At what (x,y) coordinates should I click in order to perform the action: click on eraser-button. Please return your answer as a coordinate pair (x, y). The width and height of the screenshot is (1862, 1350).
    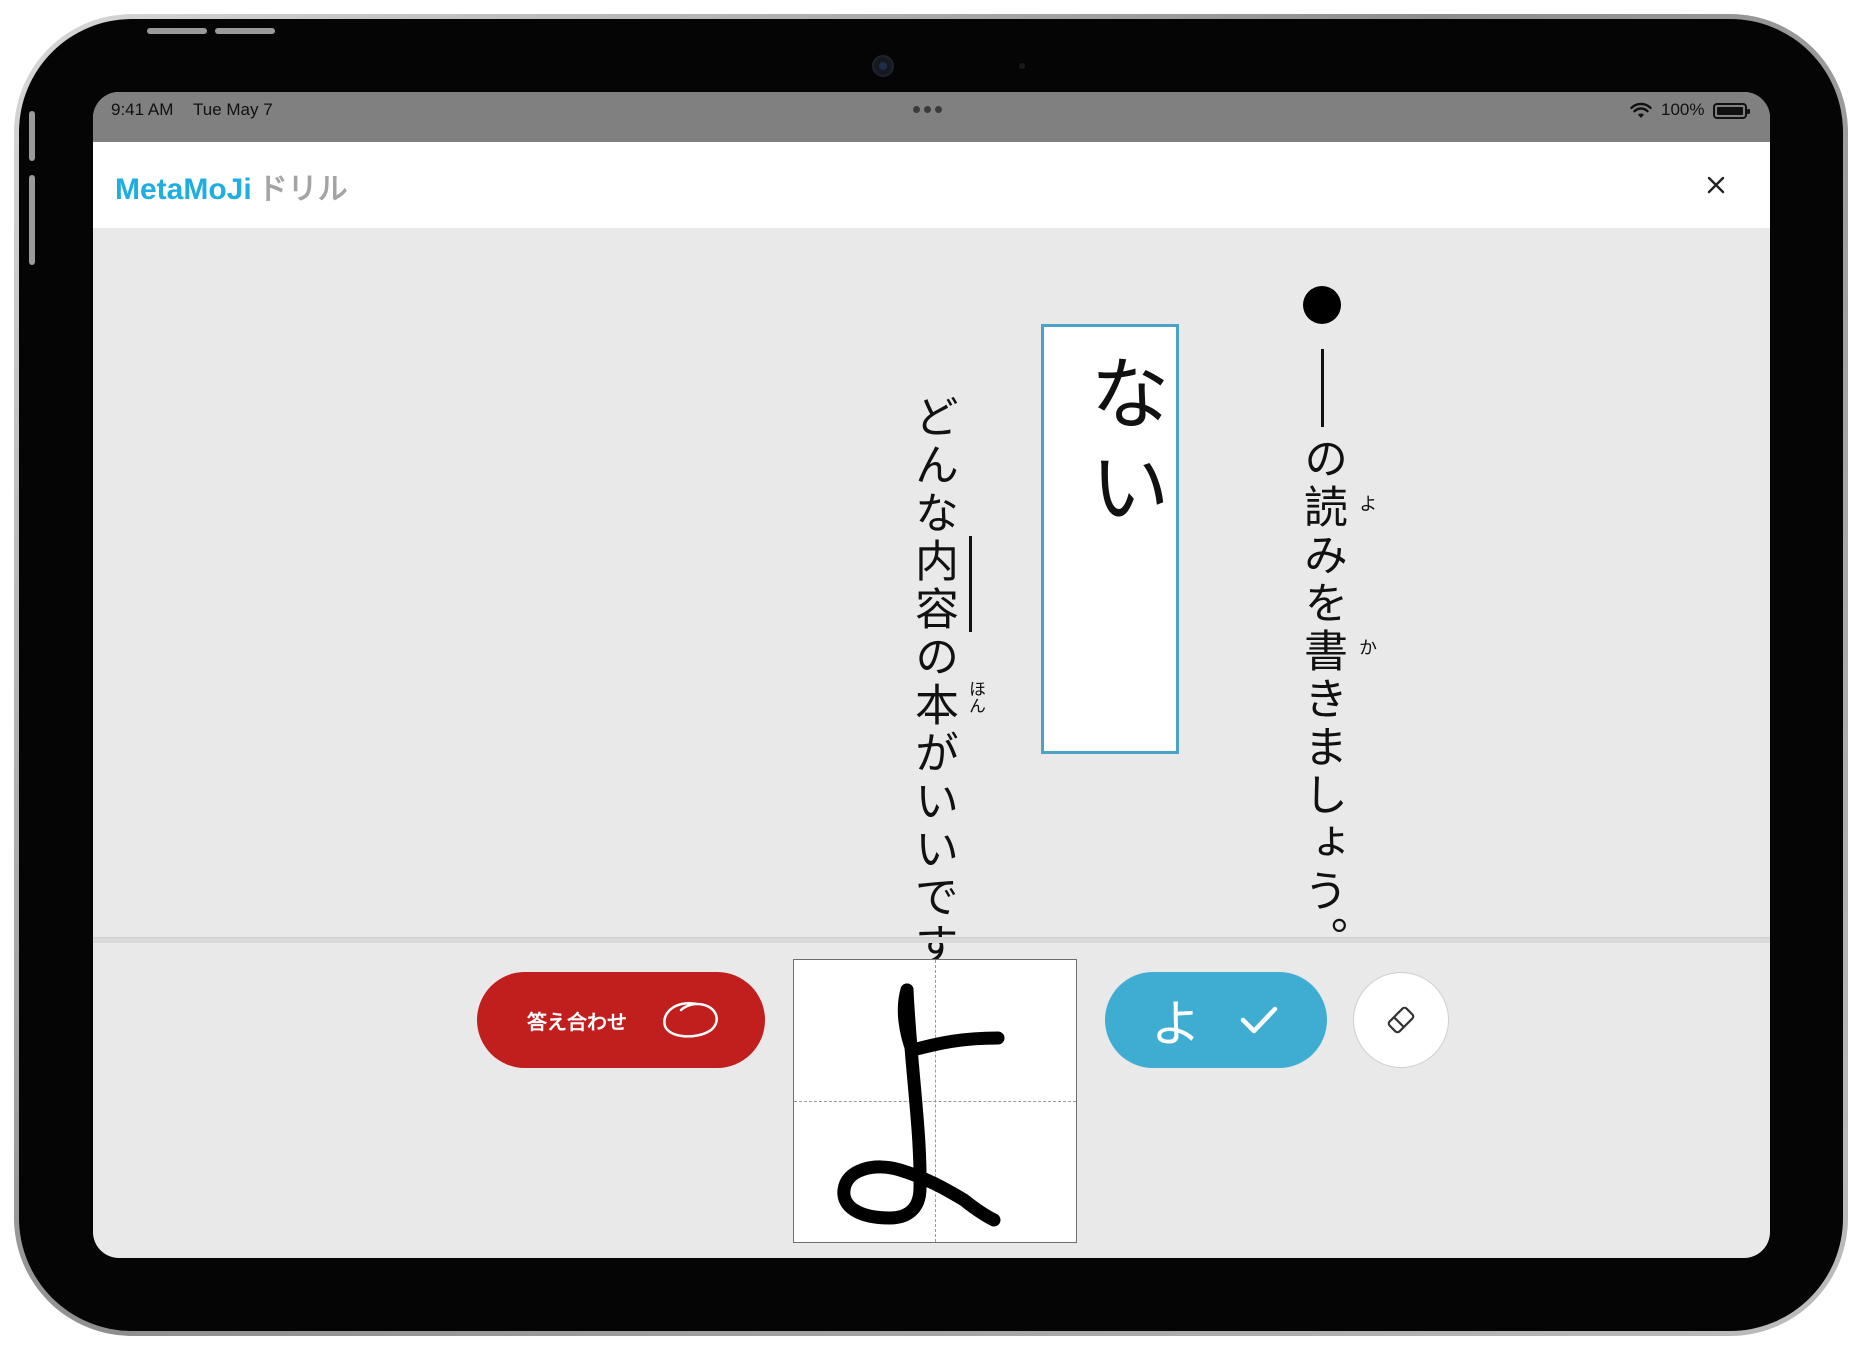
    Looking at the image, I should click on (1401, 1020).